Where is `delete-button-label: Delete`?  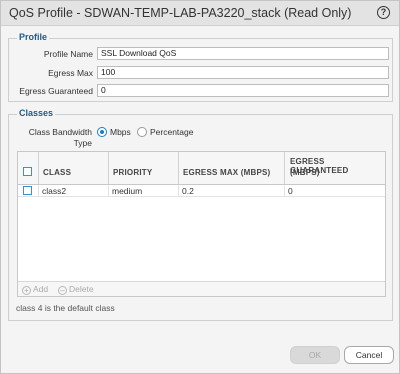
delete-button-label: Delete is located at coordinates (81, 289).